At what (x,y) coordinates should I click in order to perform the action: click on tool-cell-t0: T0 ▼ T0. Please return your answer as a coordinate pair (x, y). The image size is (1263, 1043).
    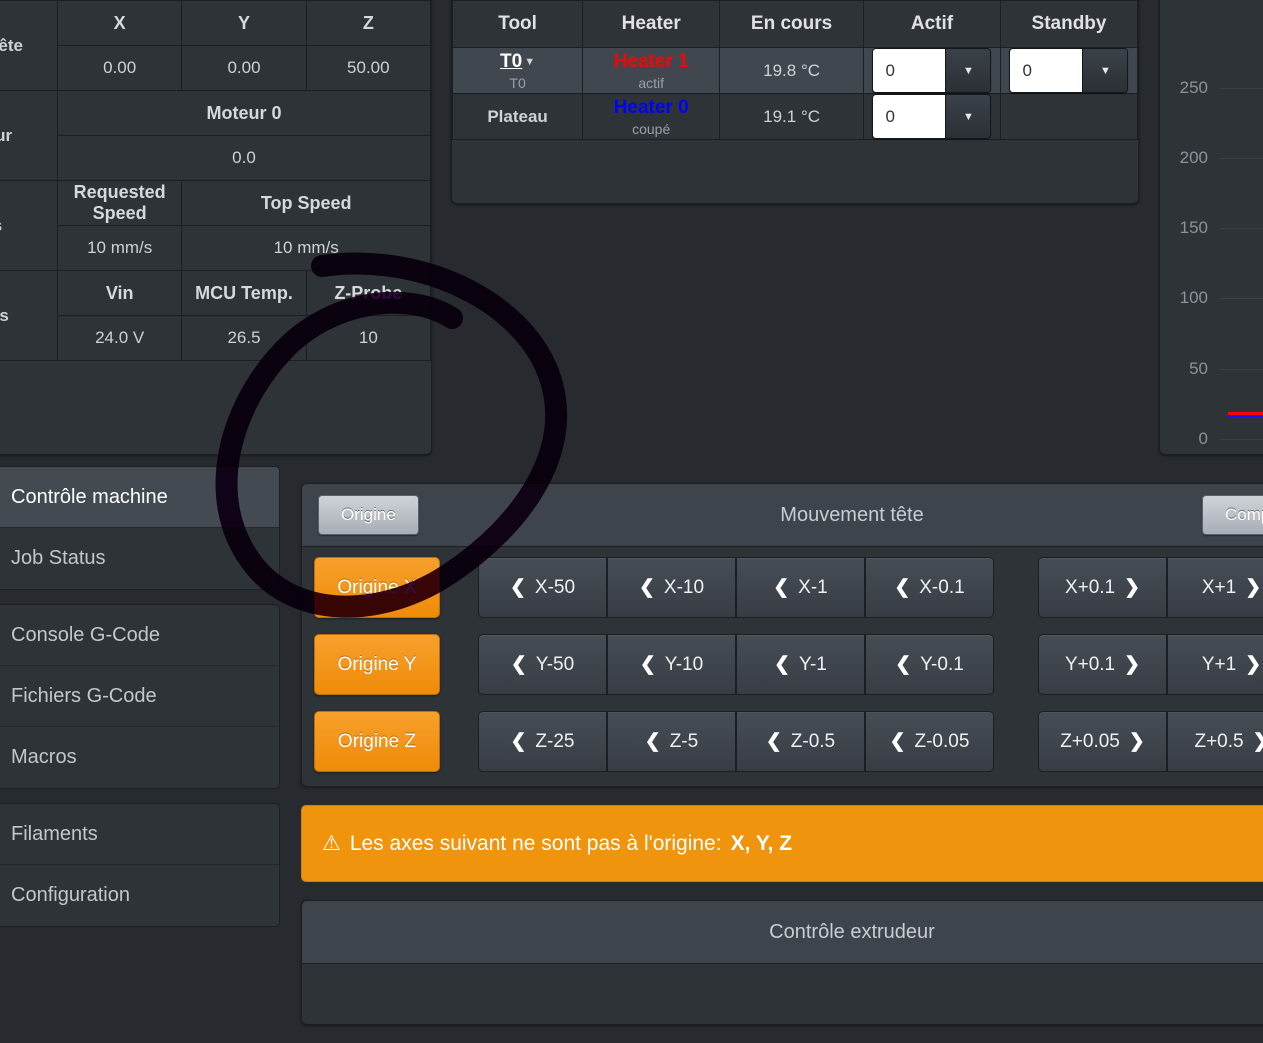
    Looking at the image, I should click on (518, 70).